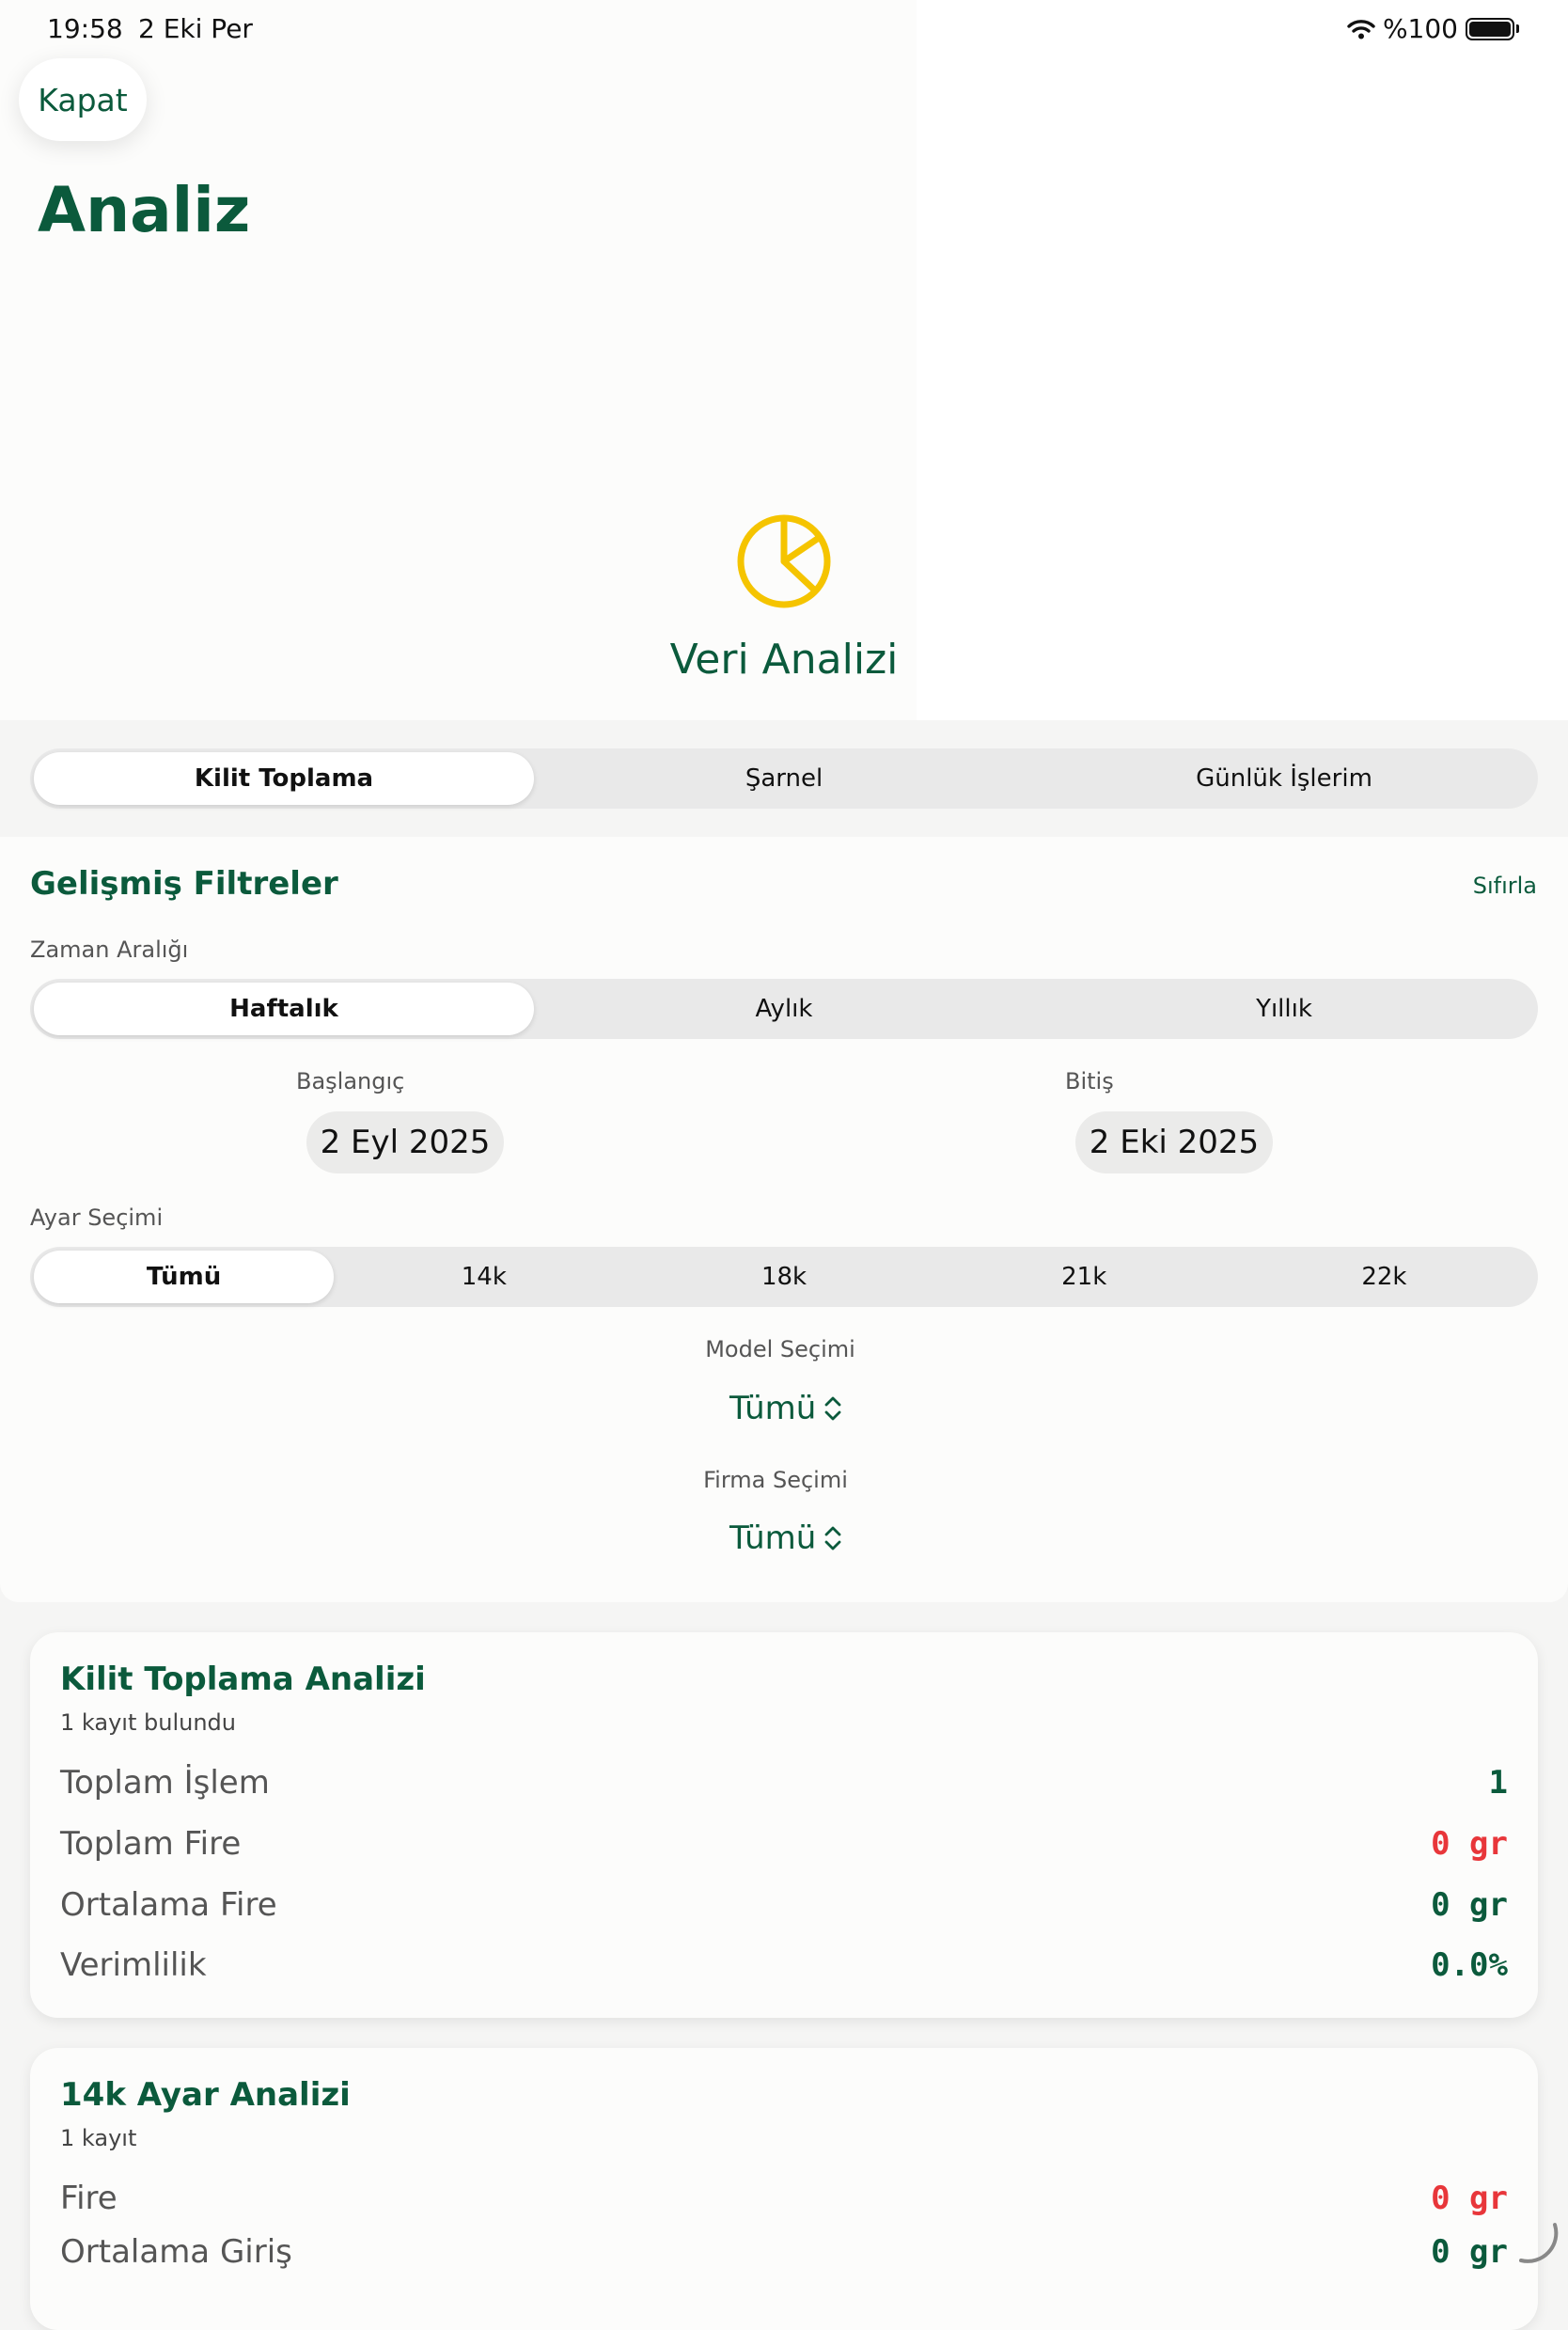 The width and height of the screenshot is (1568, 2330). Describe the element at coordinates (1420, 28) in the screenshot. I see `battery-percentage: %100` at that location.